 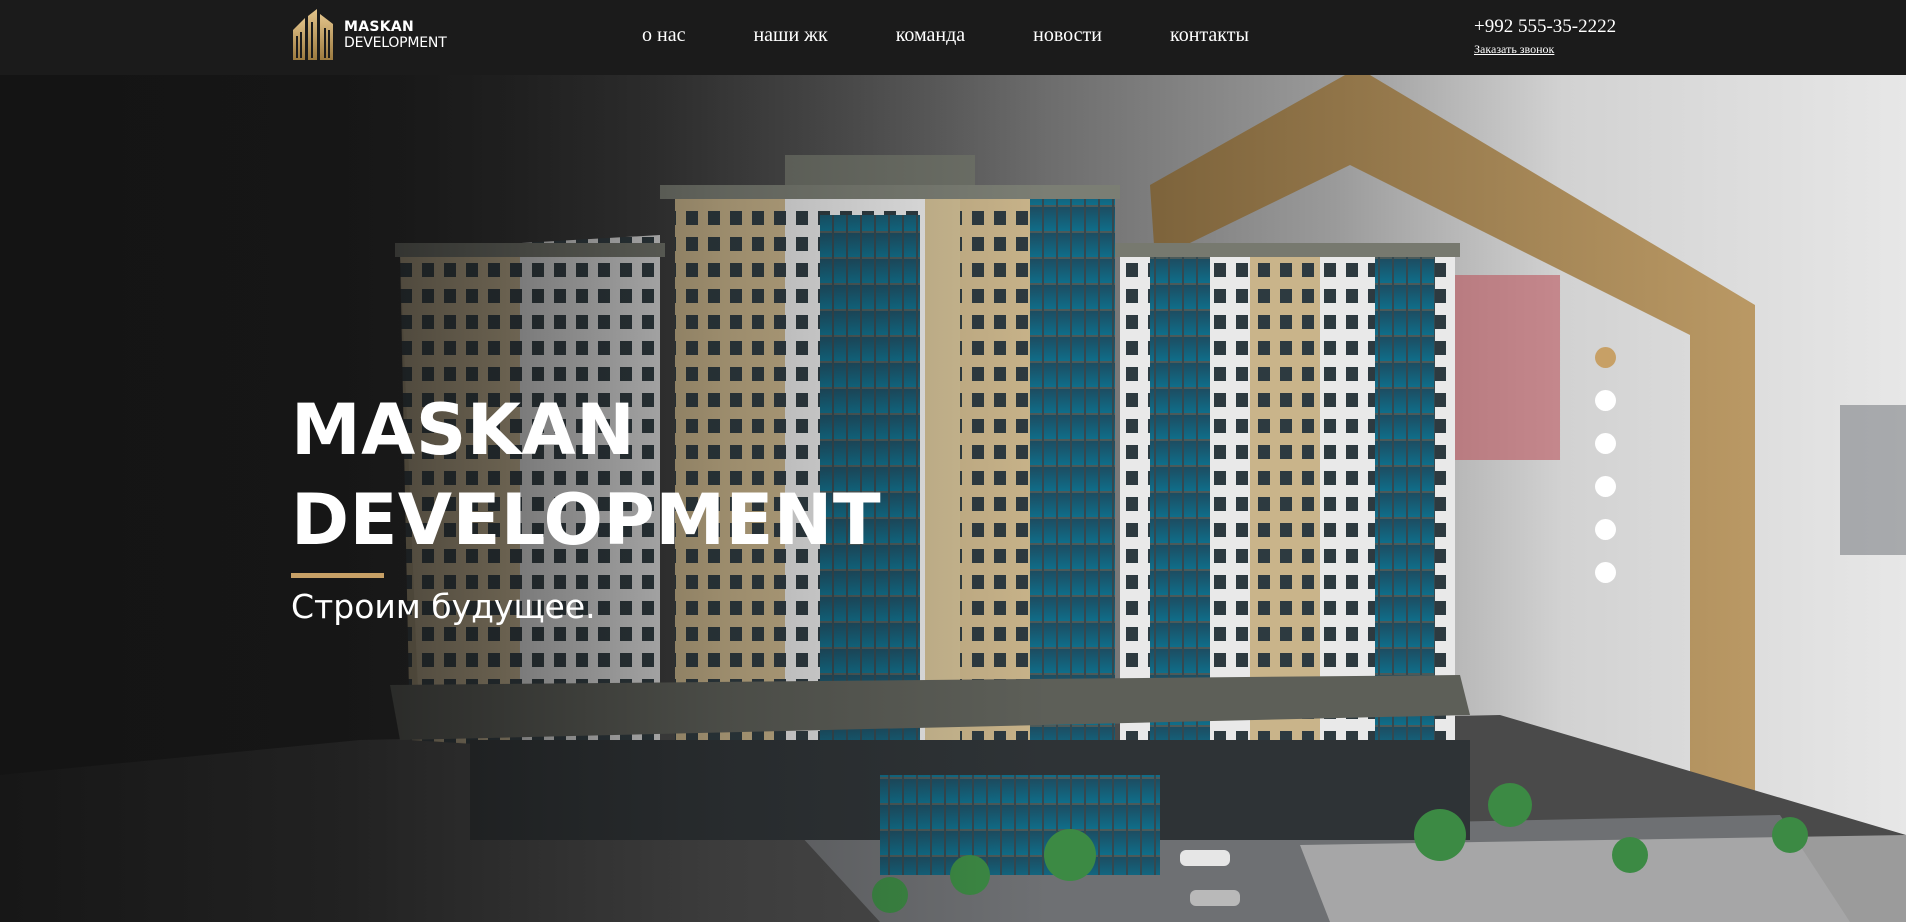 I want to click on nav-projects: наши жк, so click(x=790, y=35).